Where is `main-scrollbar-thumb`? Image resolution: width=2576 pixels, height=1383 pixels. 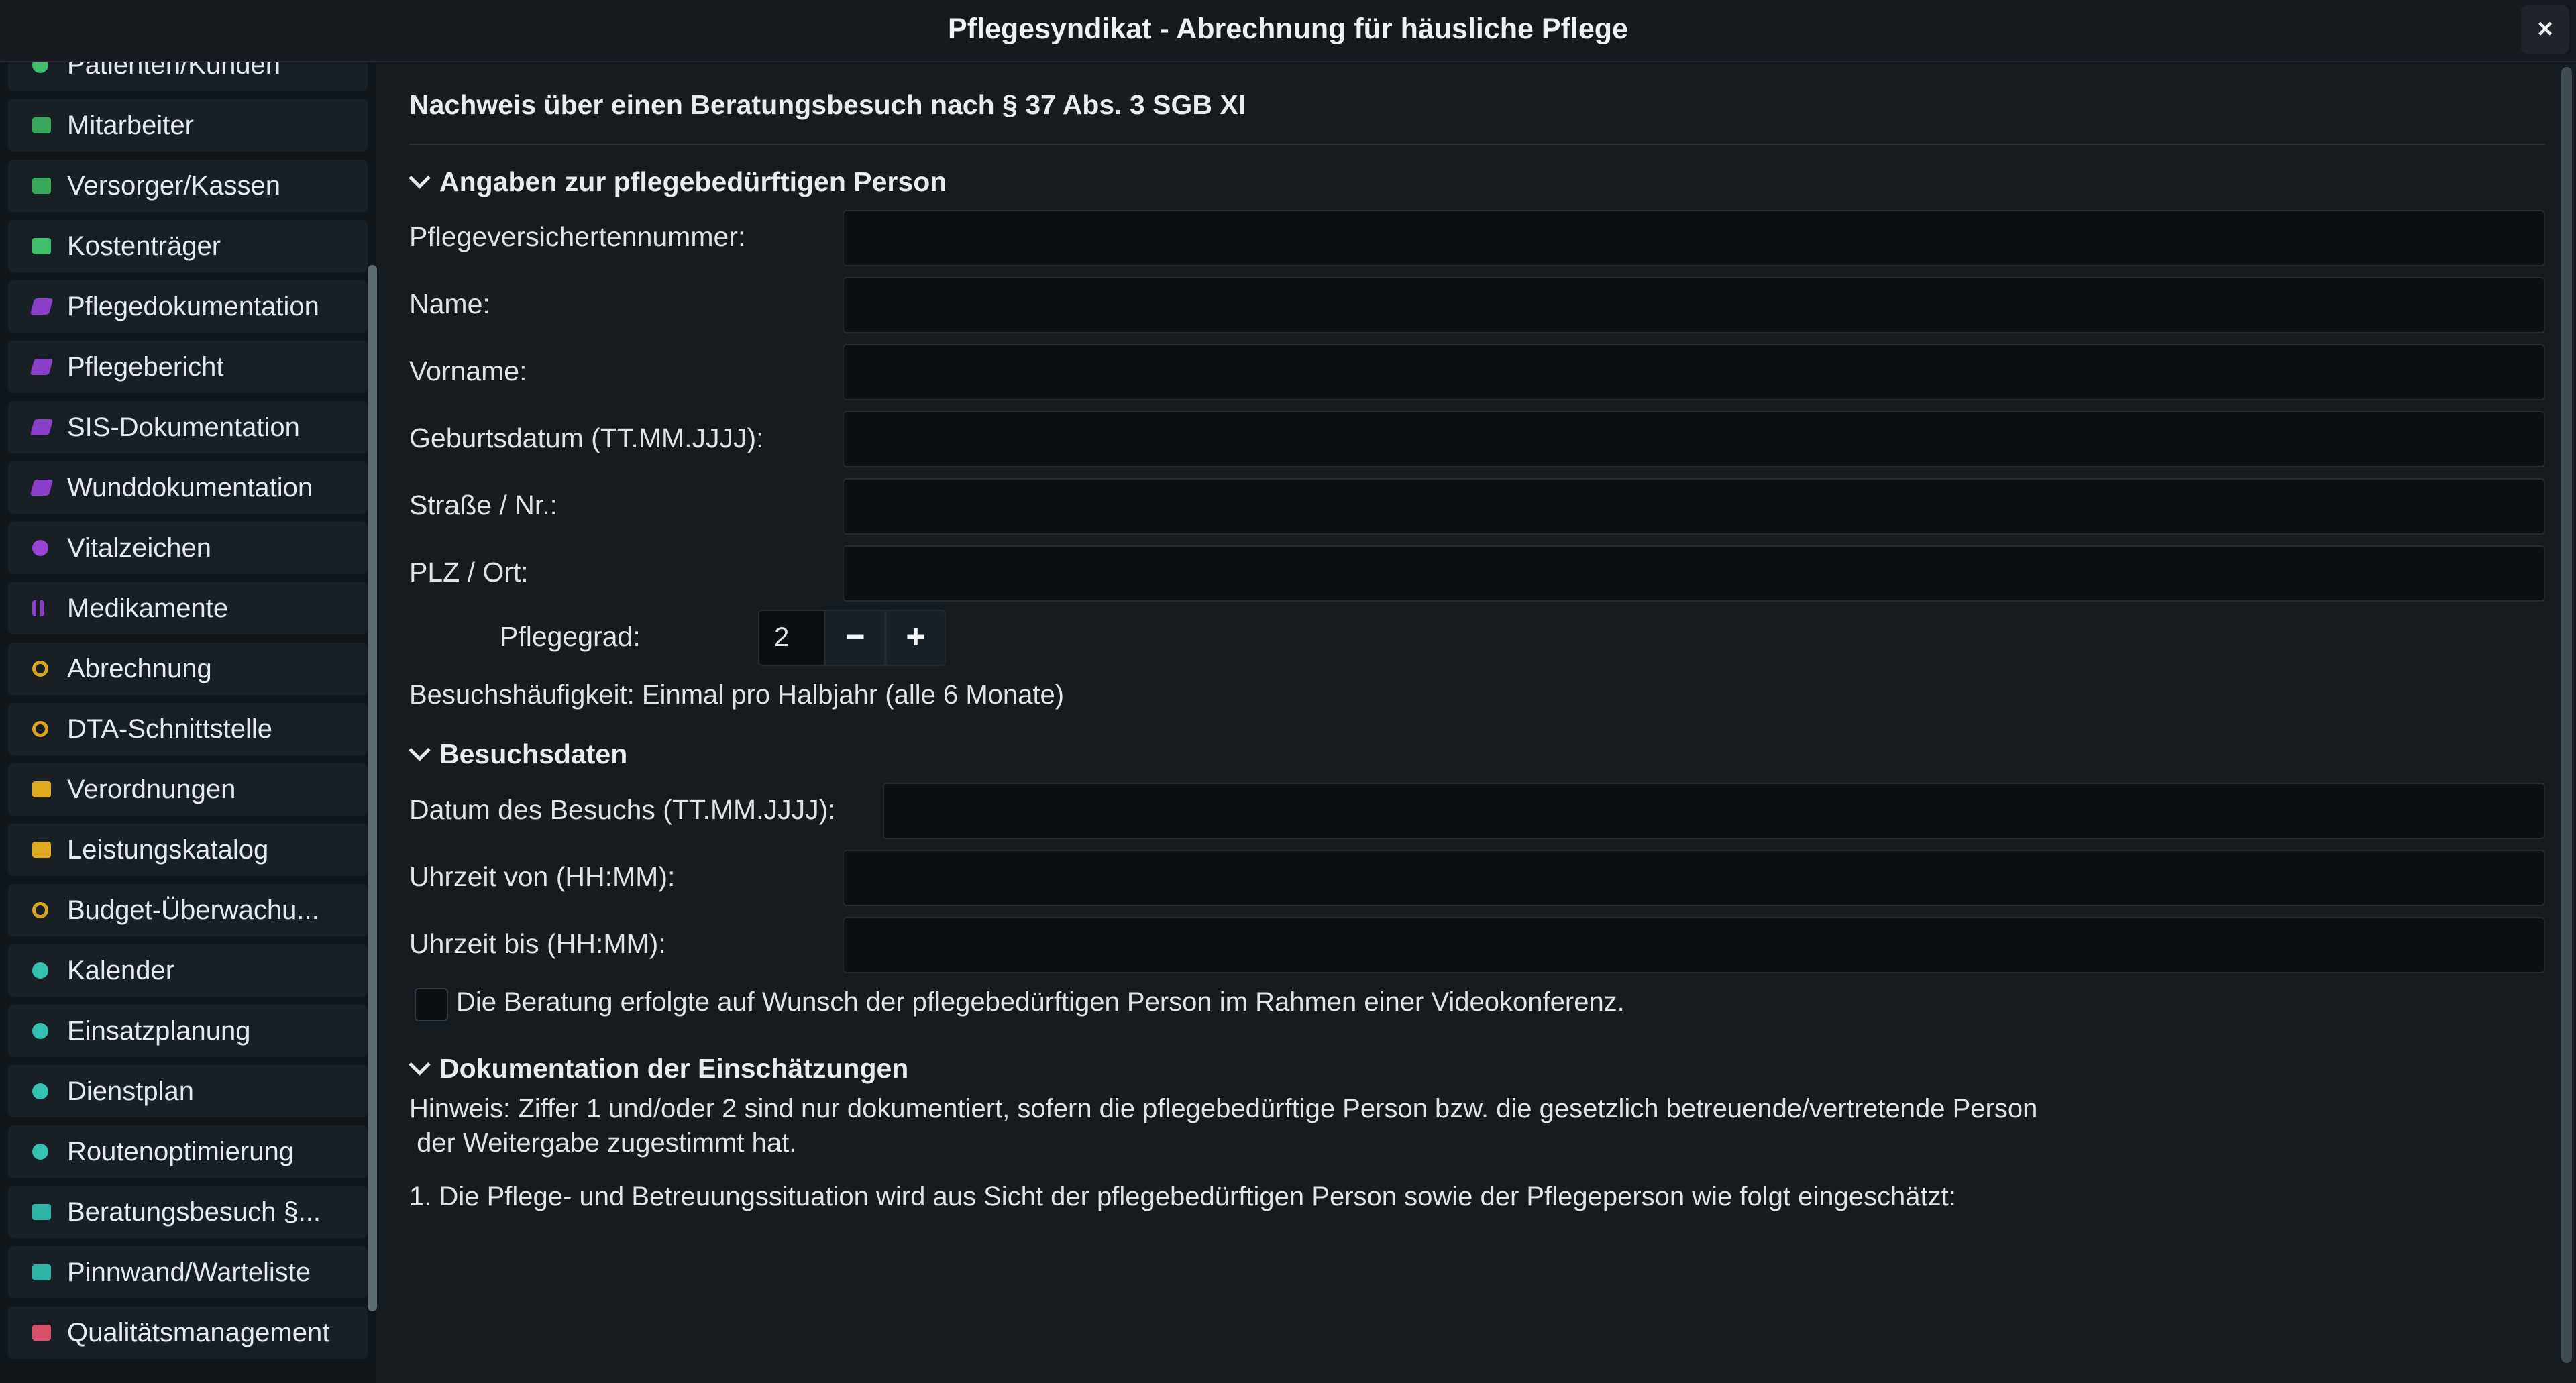 main-scrollbar-thumb is located at coordinates (2566, 715).